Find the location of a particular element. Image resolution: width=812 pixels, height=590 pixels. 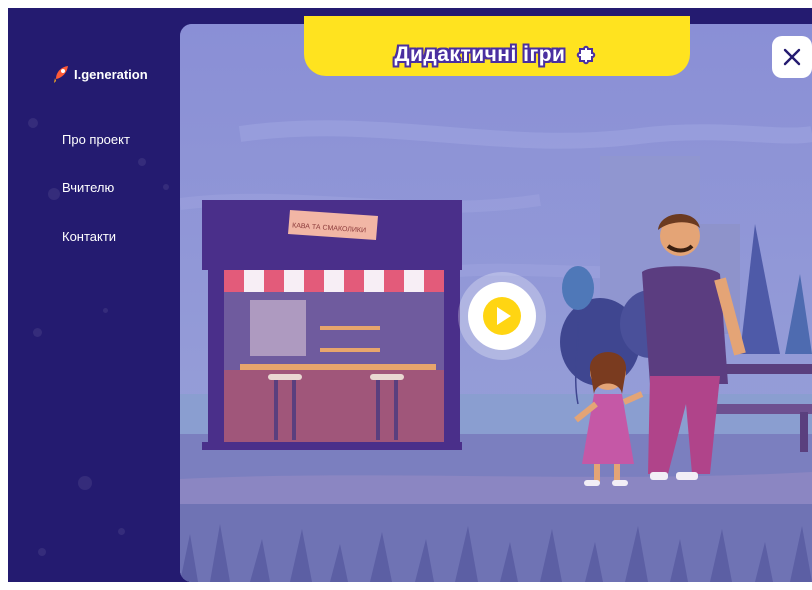

play-button-inner is located at coordinates (502, 316).